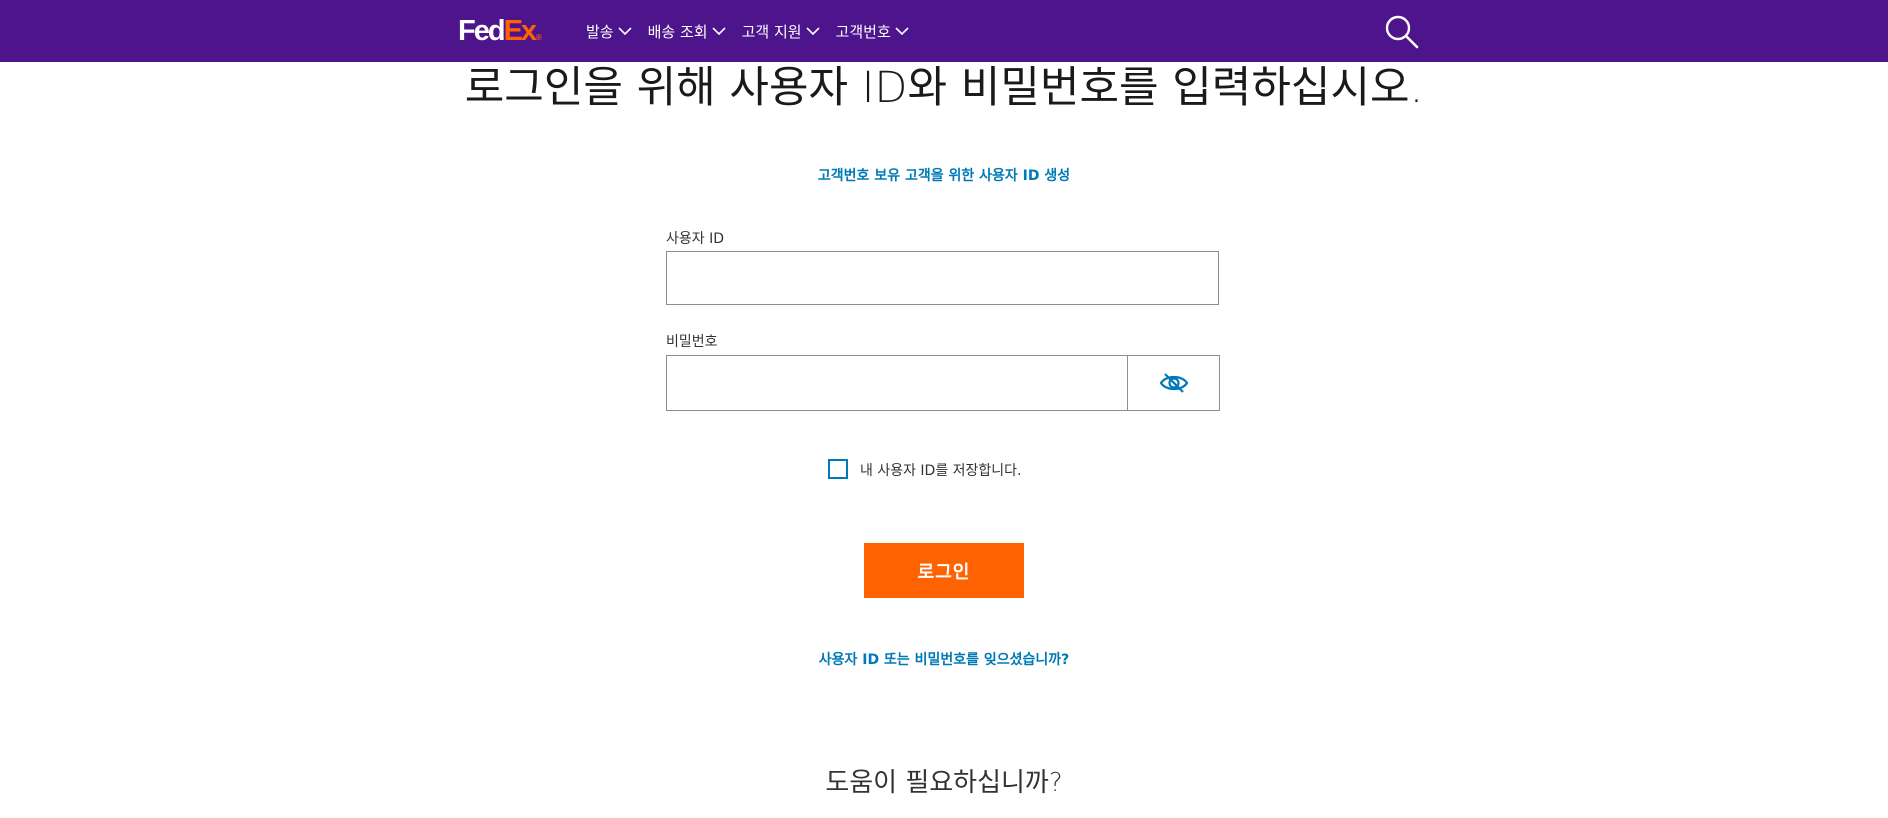 Image resolution: width=1888 pixels, height=818 pixels. I want to click on login-button: 로그인, so click(944, 570).